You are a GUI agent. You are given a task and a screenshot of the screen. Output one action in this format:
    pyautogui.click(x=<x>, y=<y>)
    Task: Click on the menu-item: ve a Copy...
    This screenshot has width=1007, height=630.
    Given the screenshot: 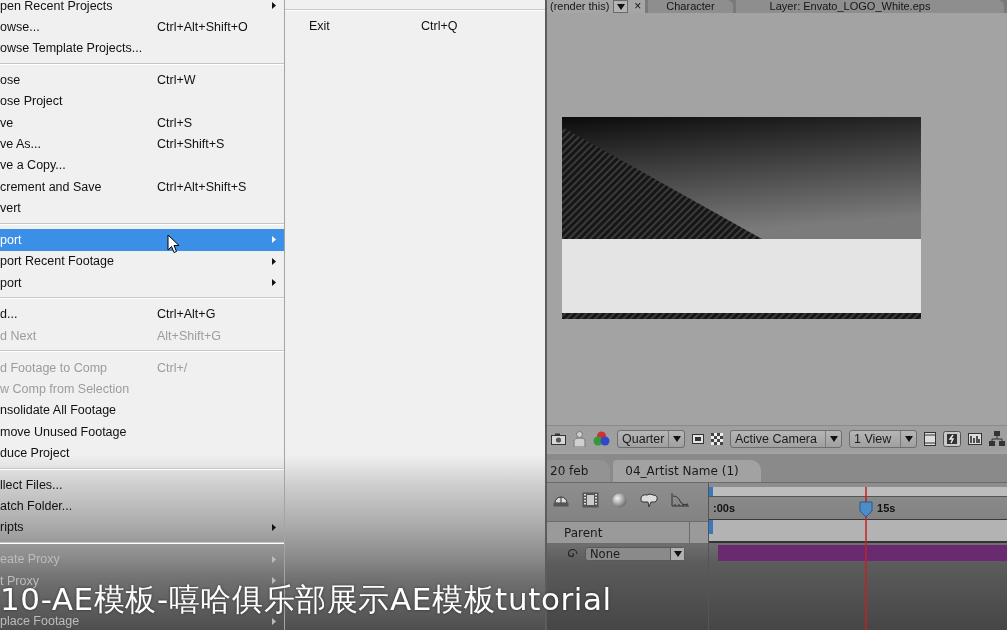 What is the action you would take?
    pyautogui.click(x=142, y=165)
    